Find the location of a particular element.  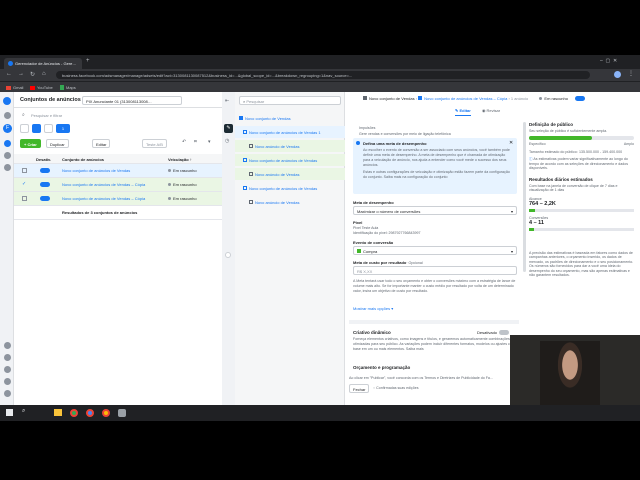

draft-dot-icon is located at coordinates (169, 170).